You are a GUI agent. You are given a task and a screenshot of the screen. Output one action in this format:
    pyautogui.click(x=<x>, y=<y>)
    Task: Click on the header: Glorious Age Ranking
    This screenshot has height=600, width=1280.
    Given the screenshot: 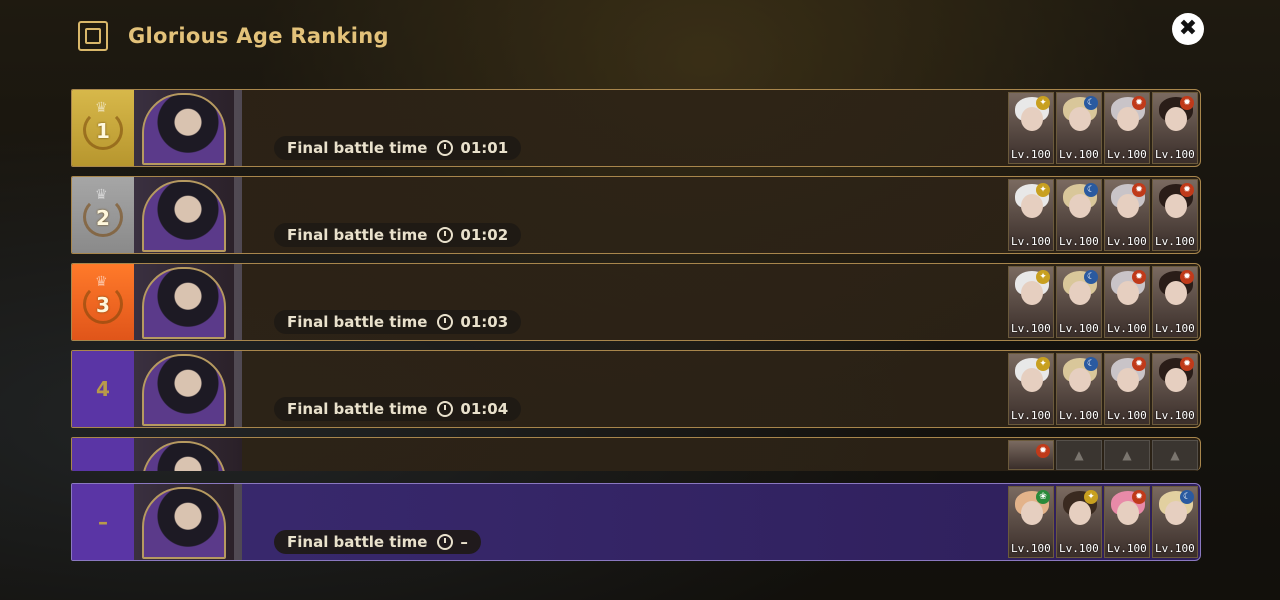 What is the action you would take?
    pyautogui.click(x=233, y=36)
    